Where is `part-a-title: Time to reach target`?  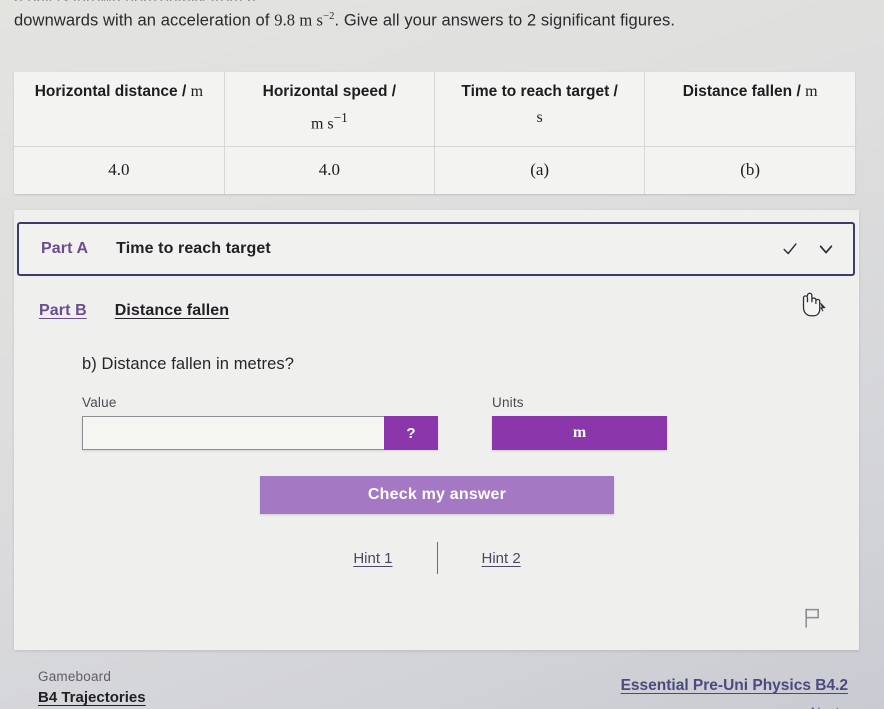 part-a-title: Time to reach target is located at coordinates (193, 248).